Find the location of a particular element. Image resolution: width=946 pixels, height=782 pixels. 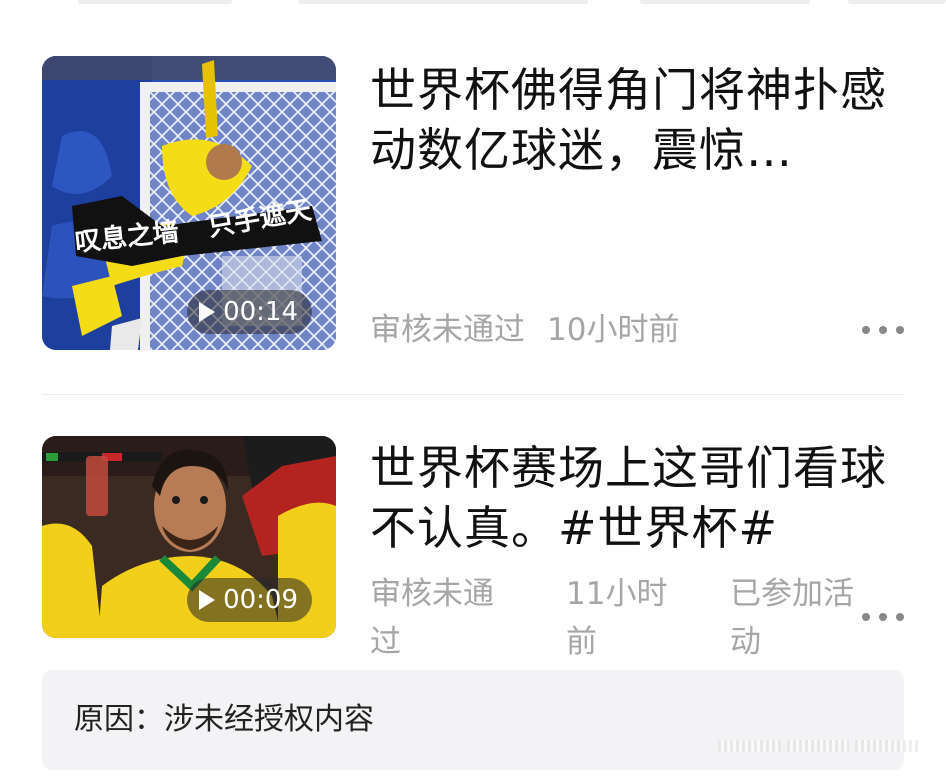

item-meta: 审核未通过 11小时前 已参加活动 is located at coordinates (640, 618).